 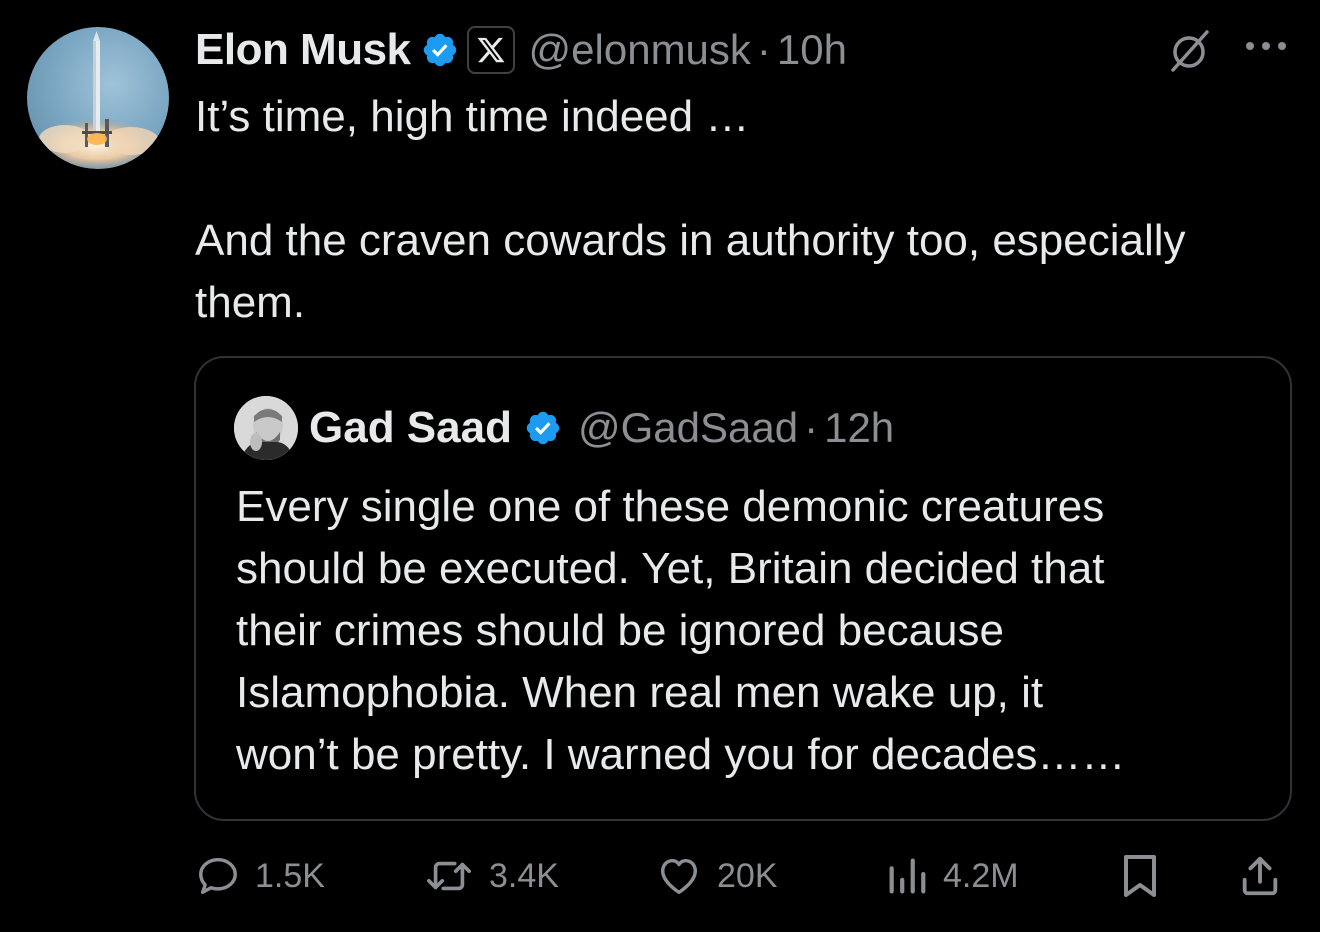 I want to click on repost-count: 3.4K, so click(x=524, y=875).